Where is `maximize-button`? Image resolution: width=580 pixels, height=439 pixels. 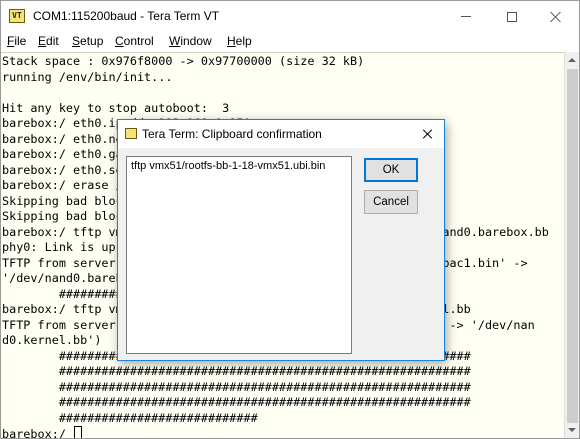
maximize-button is located at coordinates (512, 16).